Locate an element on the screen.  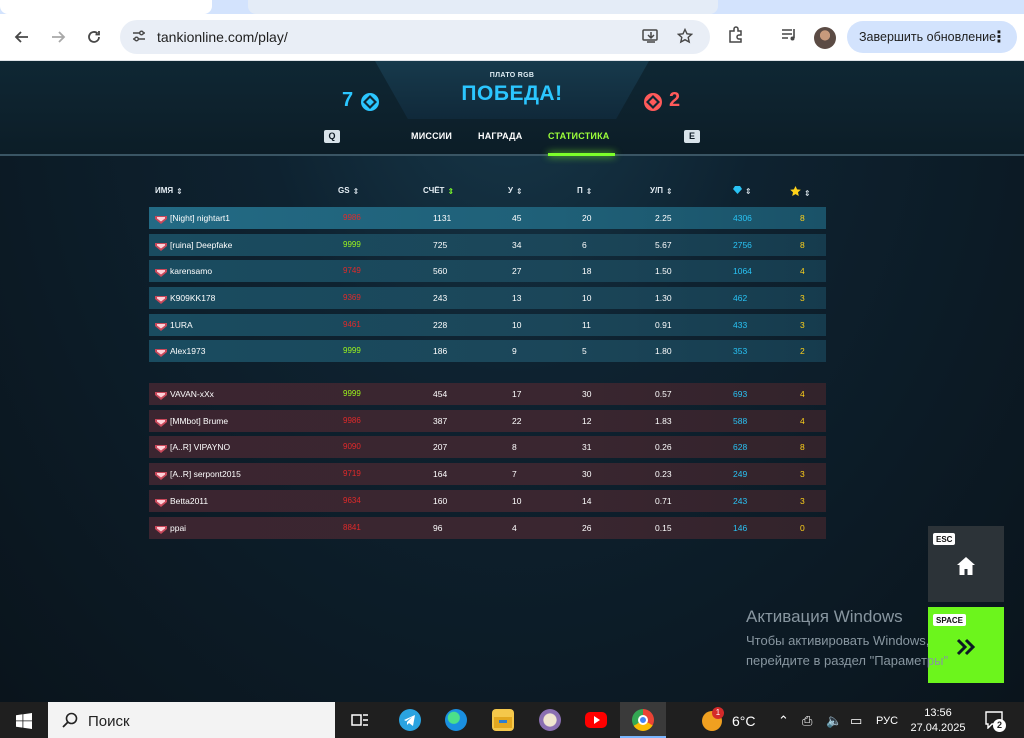
player-name: [A..R] serpont2015 is located at coordinates (205, 474).